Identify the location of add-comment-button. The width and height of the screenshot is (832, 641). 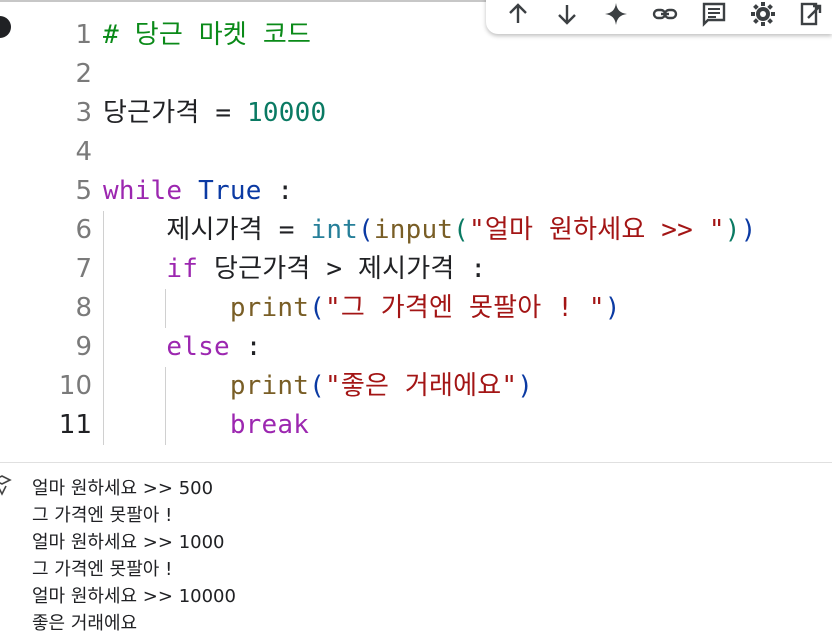
(713, 16).